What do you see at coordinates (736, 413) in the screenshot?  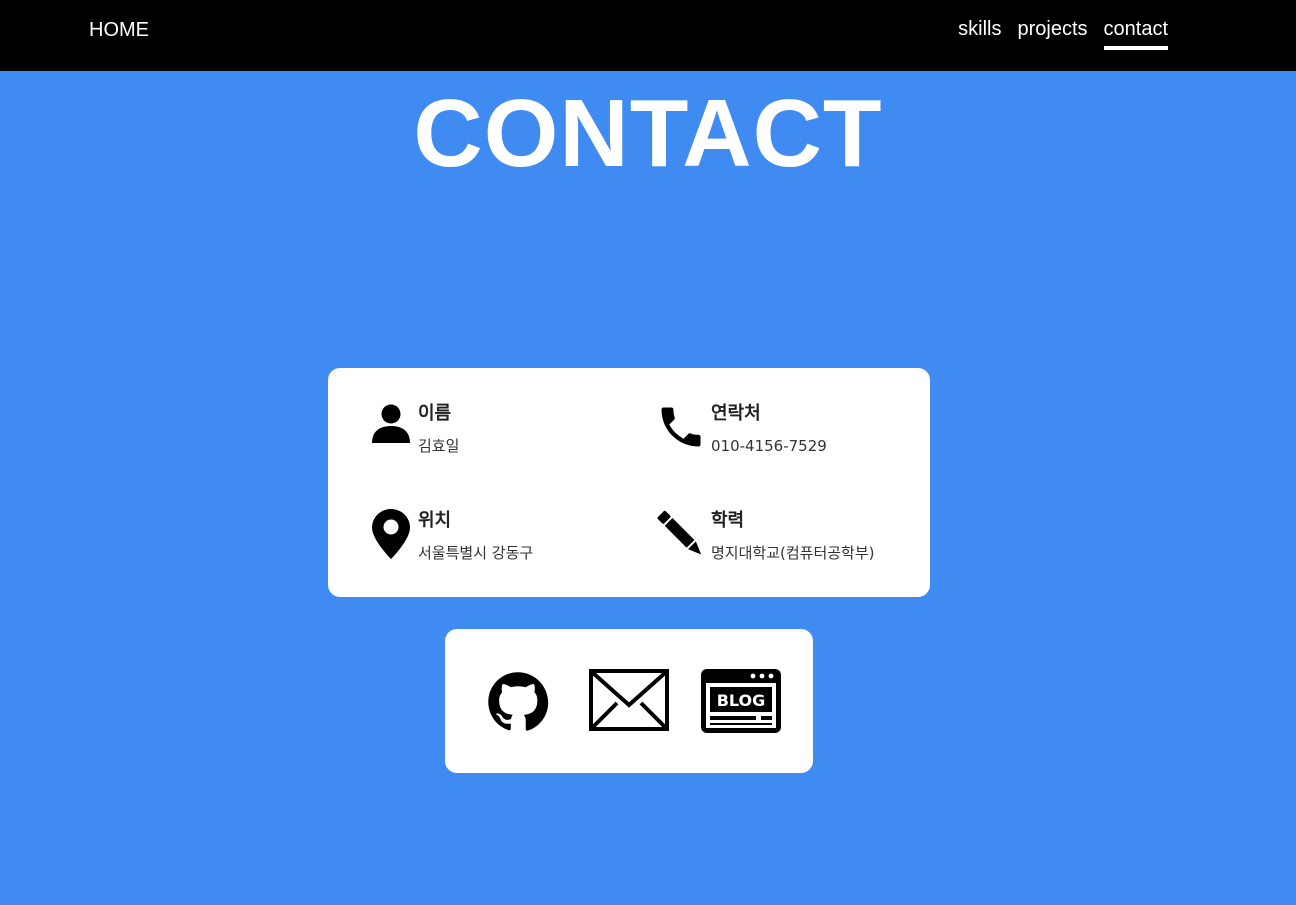 I see `info-label-phone: 연락처` at bounding box center [736, 413].